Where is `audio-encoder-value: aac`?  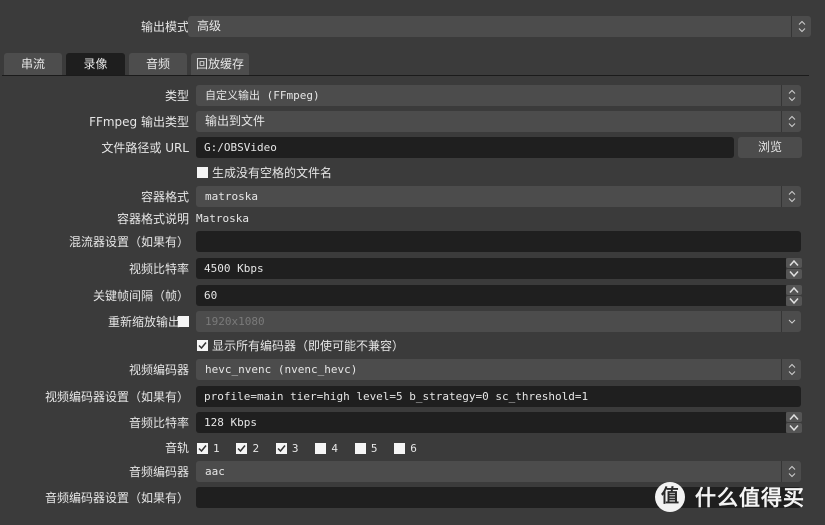
audio-encoder-value: aac is located at coordinates (215, 471).